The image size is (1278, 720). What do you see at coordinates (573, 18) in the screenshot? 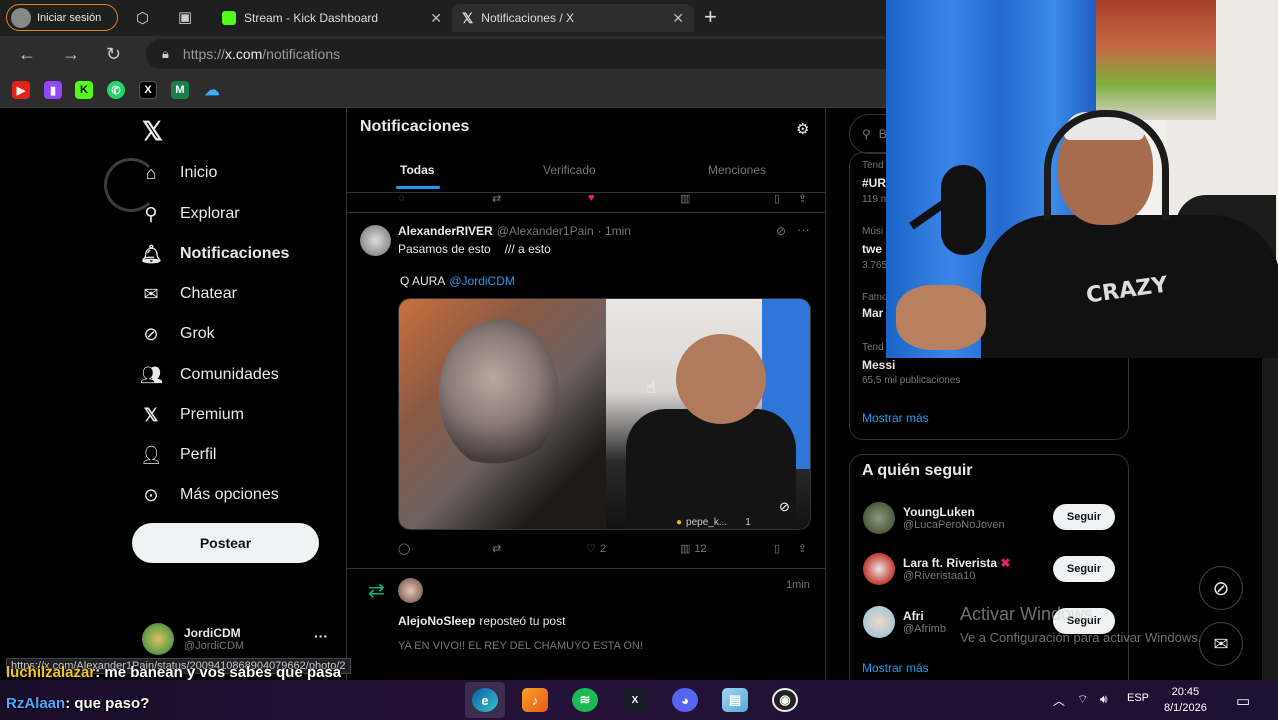
I see `tab-x-notifications: 𝕏 Notificaciones / X ✕` at bounding box center [573, 18].